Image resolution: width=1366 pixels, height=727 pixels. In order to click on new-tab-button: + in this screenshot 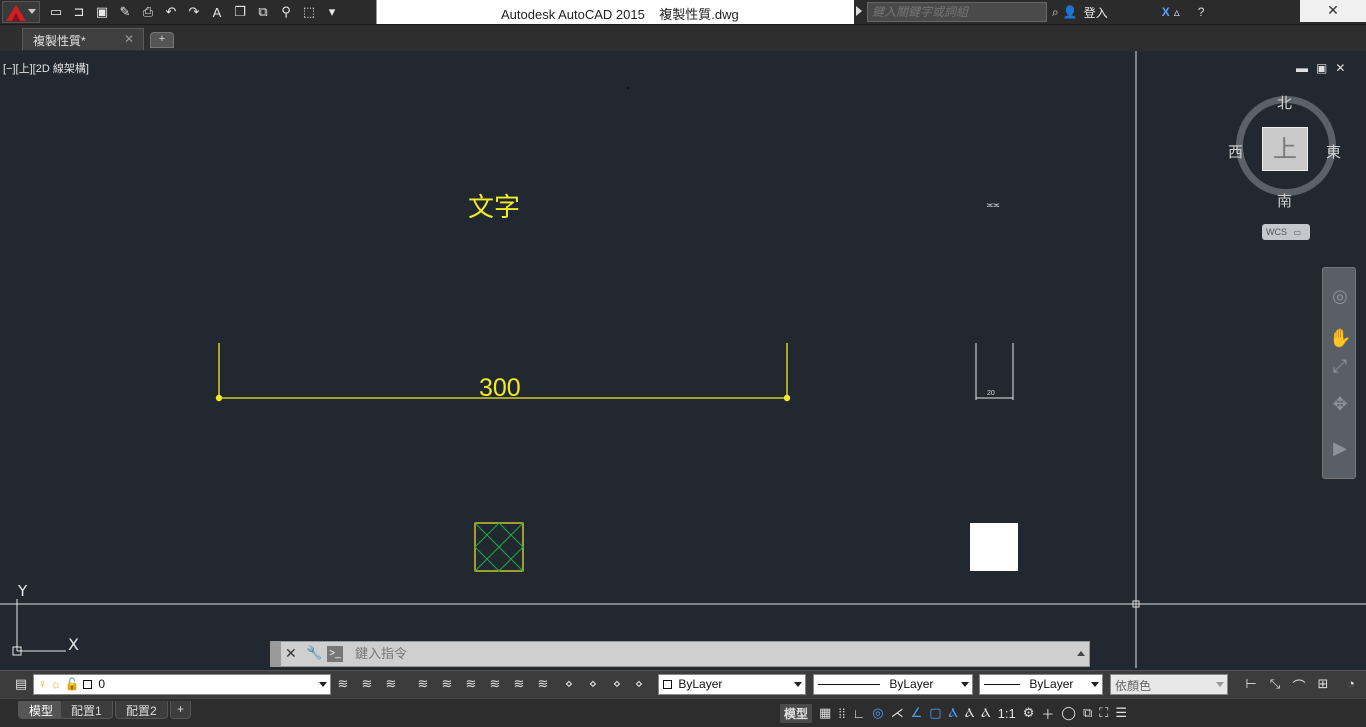, I will do `click(162, 40)`.